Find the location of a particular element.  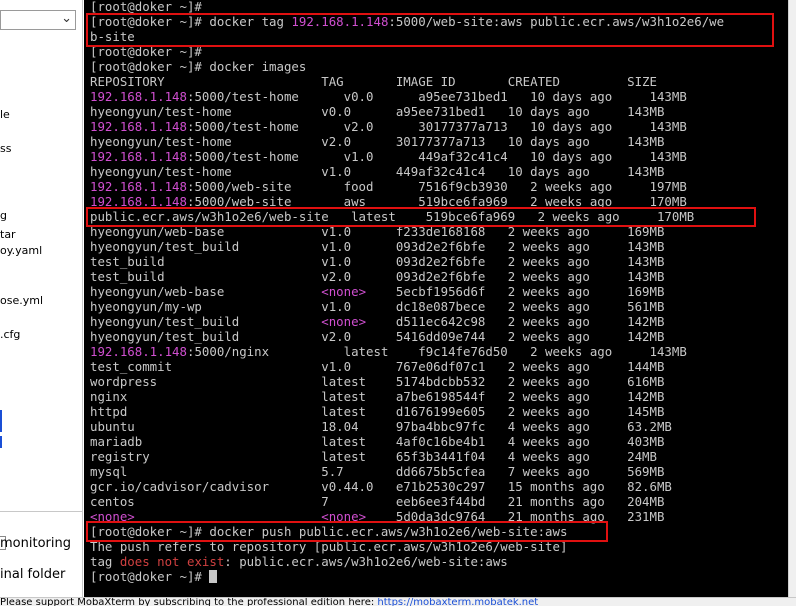

terminal-line: REPOSITORY TAG IMAGE ID CREATED SIZE is located at coordinates (373, 81).